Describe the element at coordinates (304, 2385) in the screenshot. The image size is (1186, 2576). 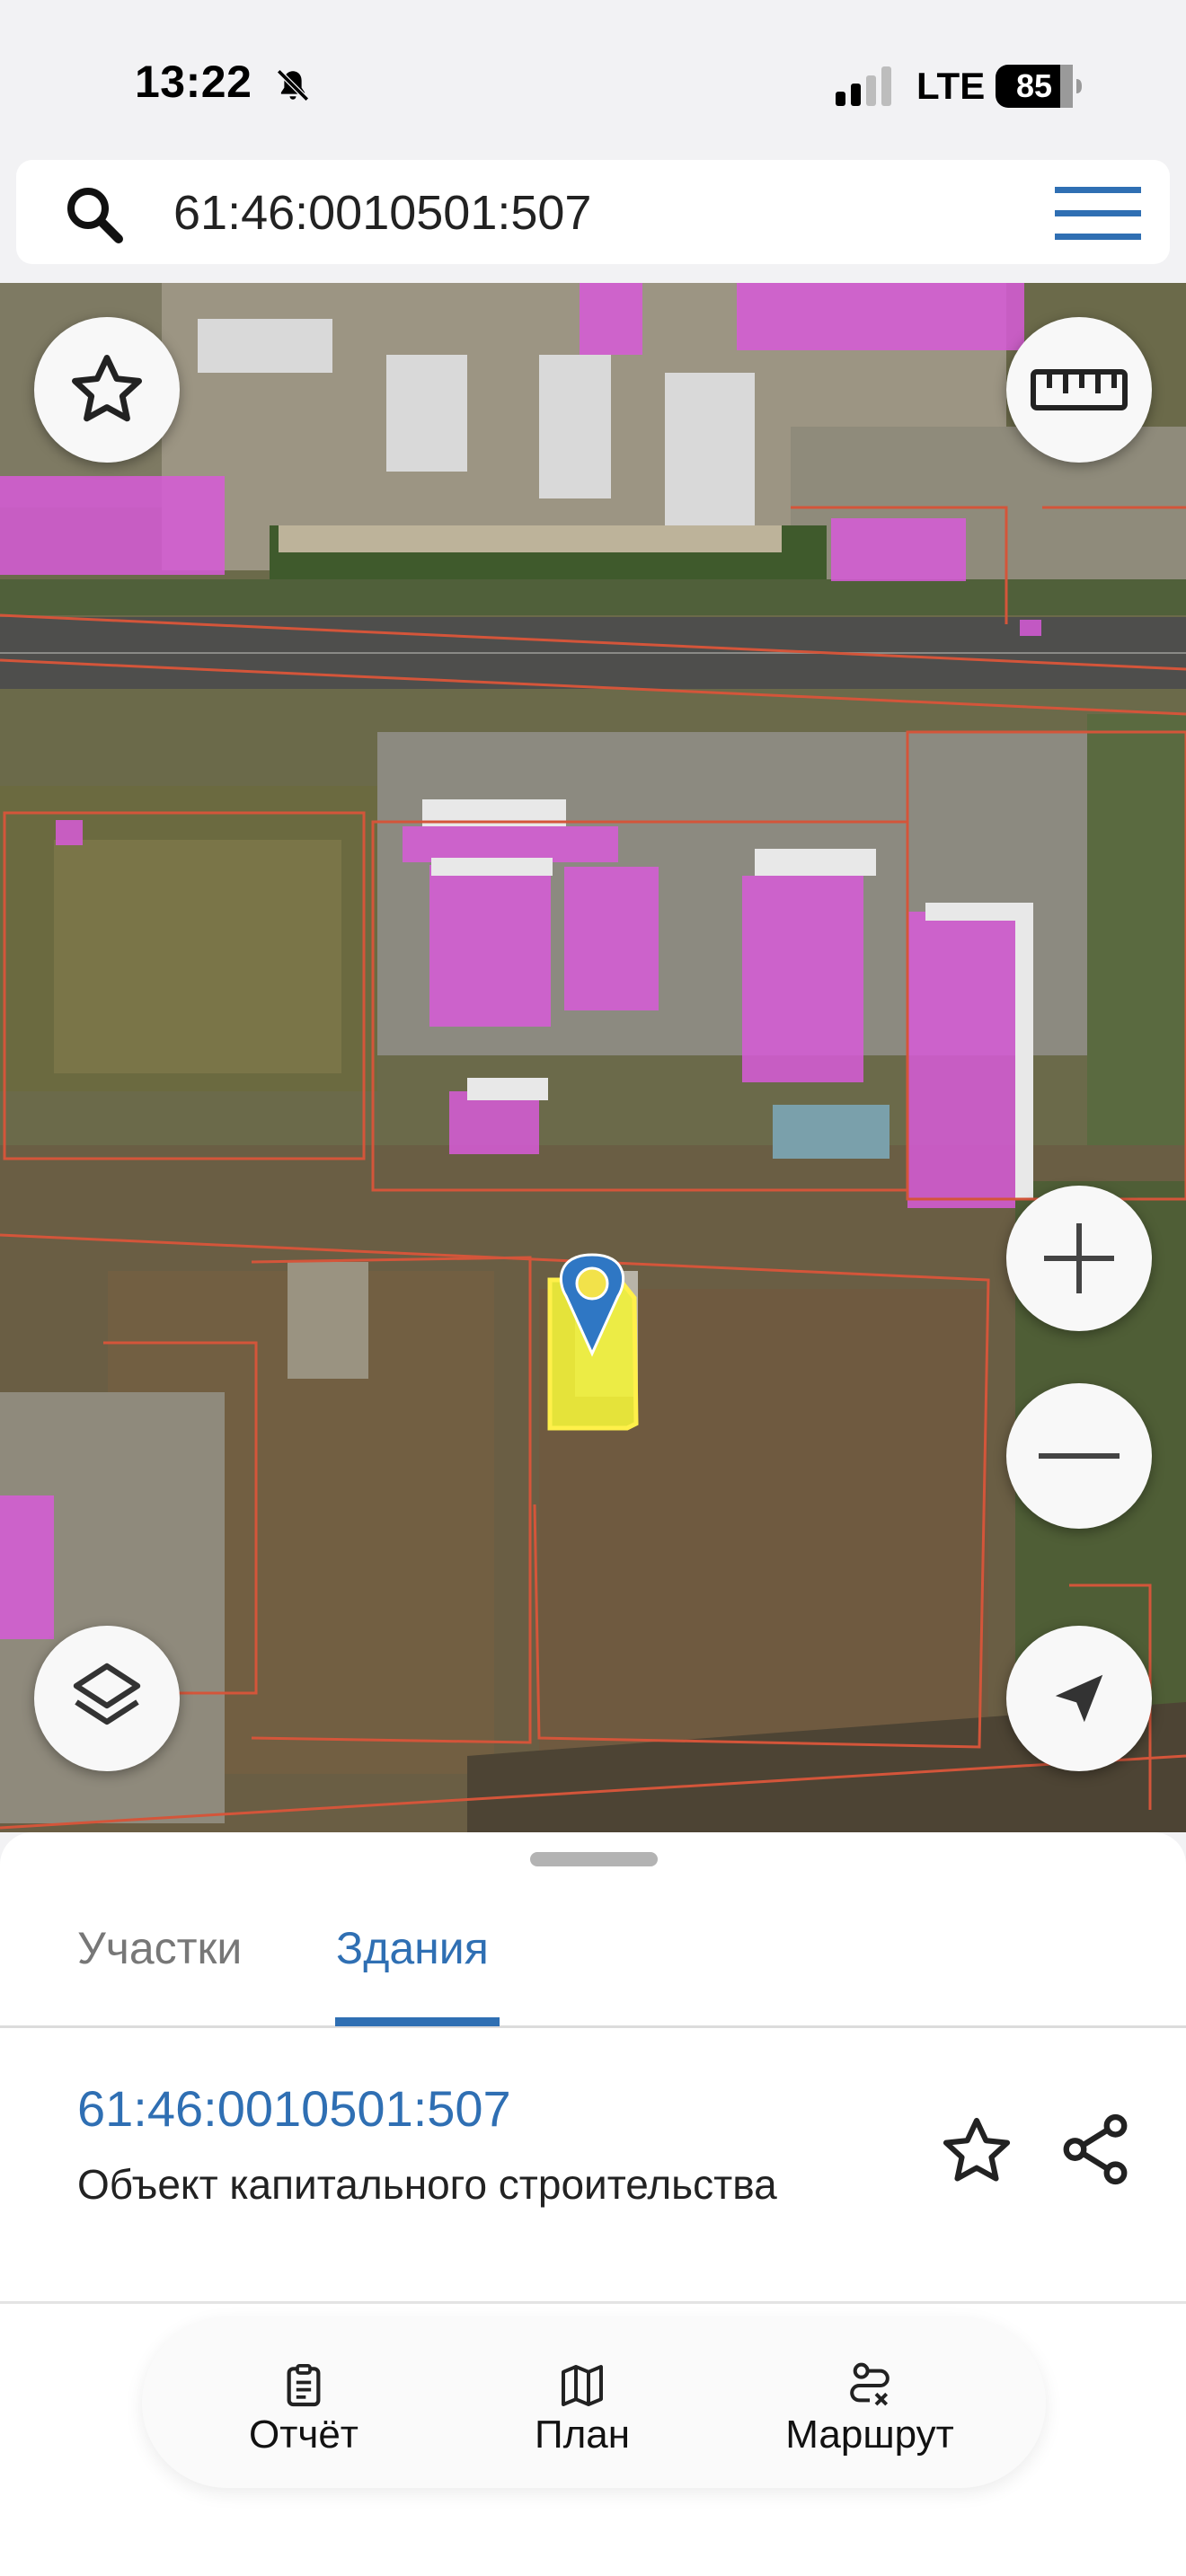
I see `clipboard-icon` at that location.